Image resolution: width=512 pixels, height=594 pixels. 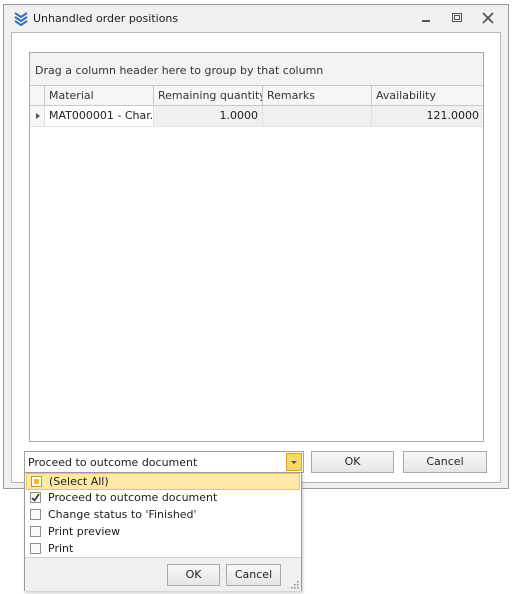 I want to click on cancel-button: Cancel, so click(x=445, y=462).